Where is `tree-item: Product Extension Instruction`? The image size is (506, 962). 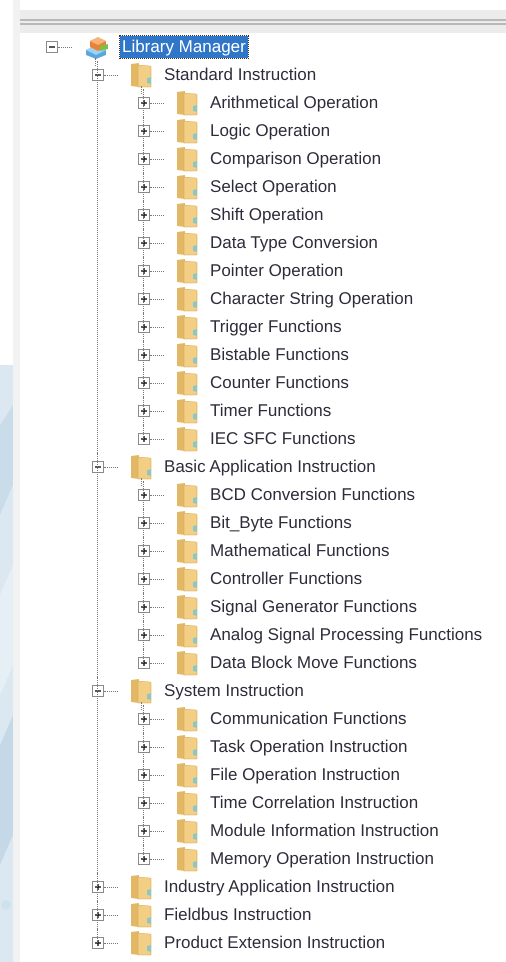 tree-item: Product Extension Instruction is located at coordinates (275, 943).